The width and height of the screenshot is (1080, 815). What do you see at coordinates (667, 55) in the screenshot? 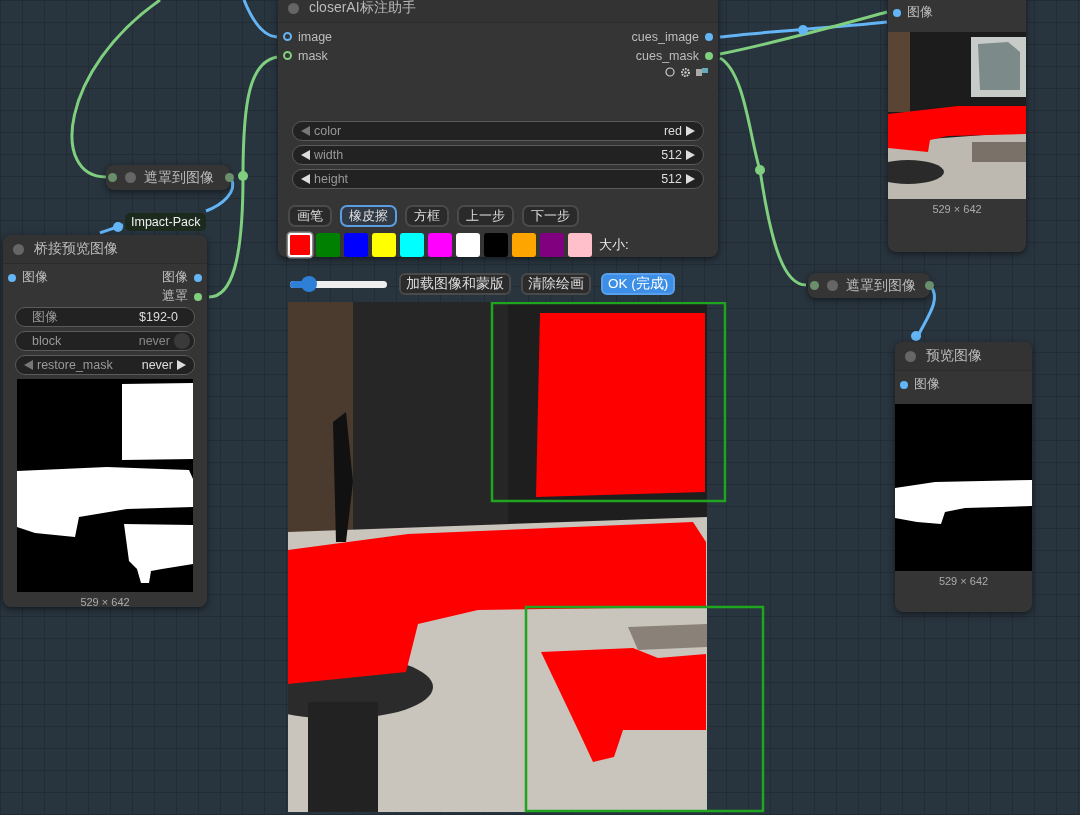
I see `port-label: cues_mask` at bounding box center [667, 55].